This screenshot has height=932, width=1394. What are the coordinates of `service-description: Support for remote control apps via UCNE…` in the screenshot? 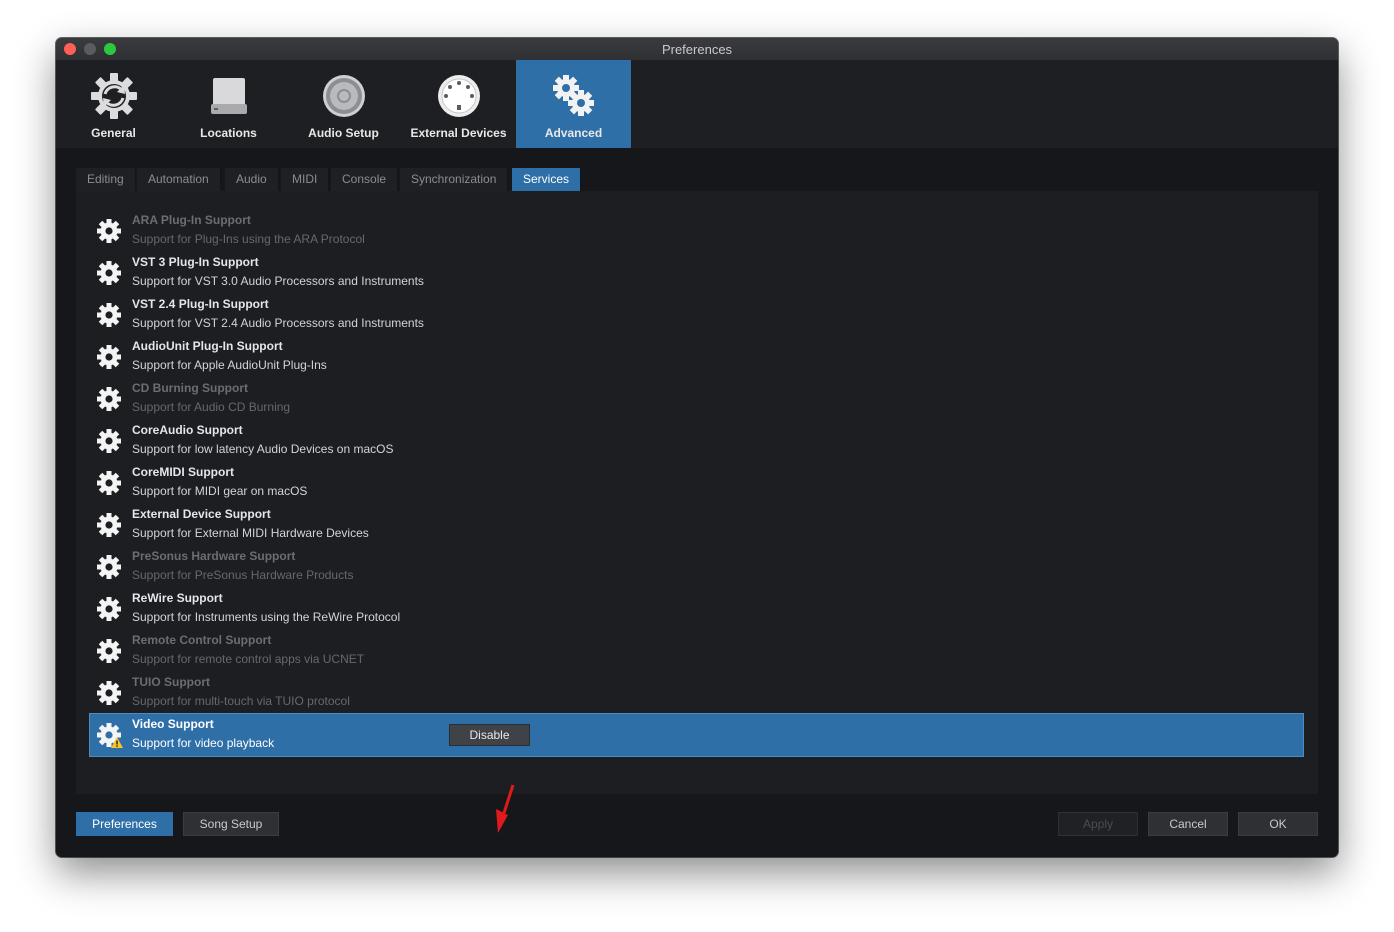 It's located at (248, 659).